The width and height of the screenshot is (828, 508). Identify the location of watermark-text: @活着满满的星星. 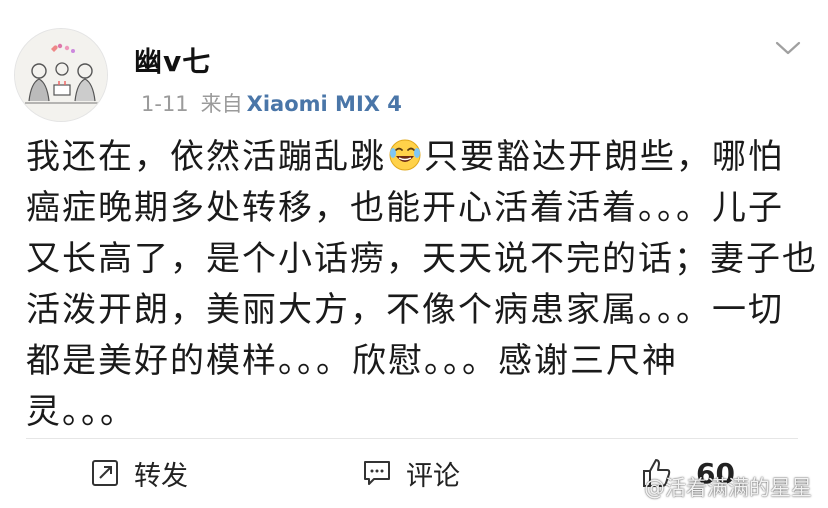
(728, 488).